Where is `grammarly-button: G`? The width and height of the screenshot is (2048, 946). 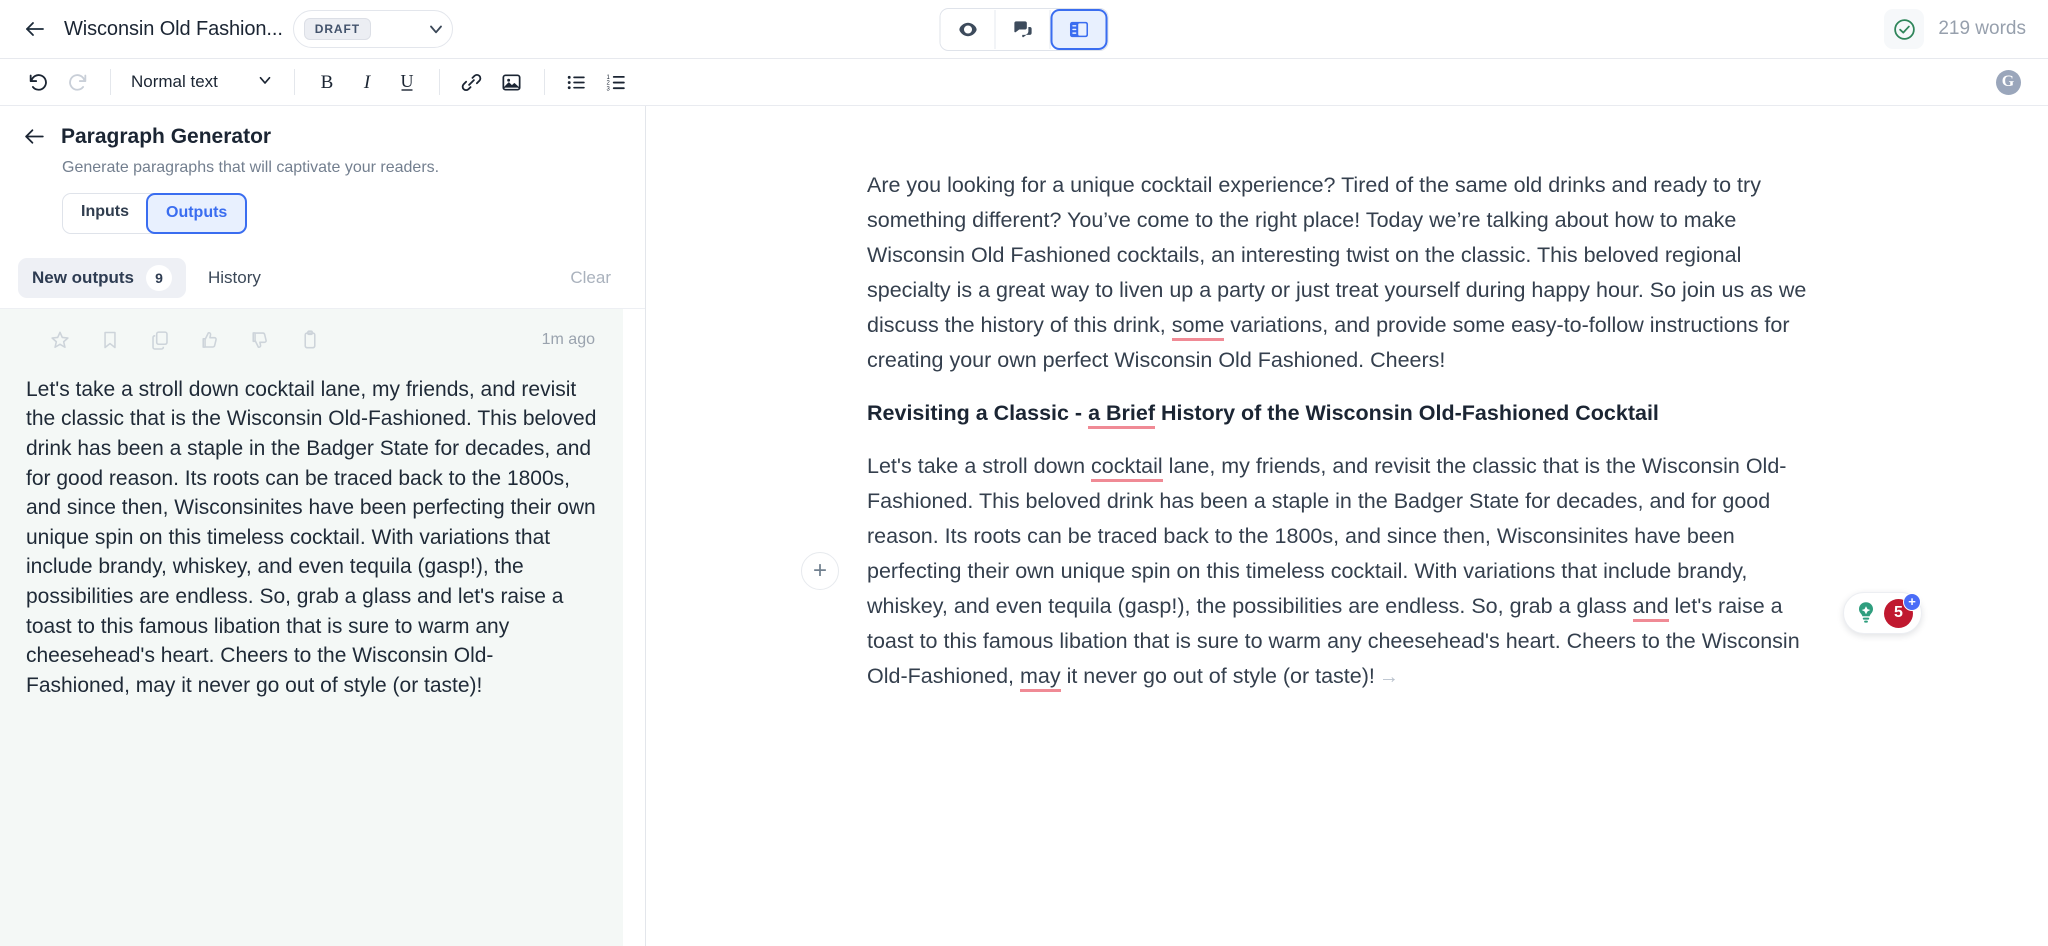 grammarly-button: G is located at coordinates (2008, 82).